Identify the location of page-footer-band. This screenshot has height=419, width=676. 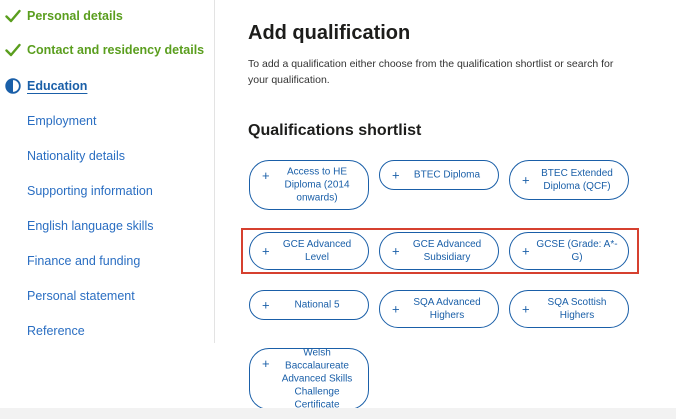
(338, 413).